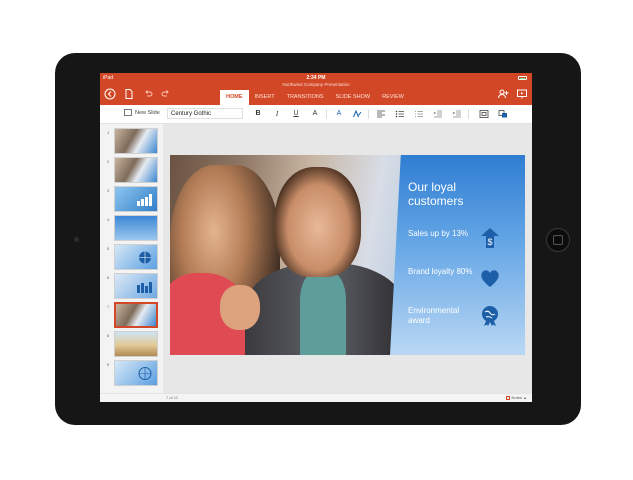 The width and height of the screenshot is (633, 480). What do you see at coordinates (490, 278) in the screenshot?
I see `heart-icon` at bounding box center [490, 278].